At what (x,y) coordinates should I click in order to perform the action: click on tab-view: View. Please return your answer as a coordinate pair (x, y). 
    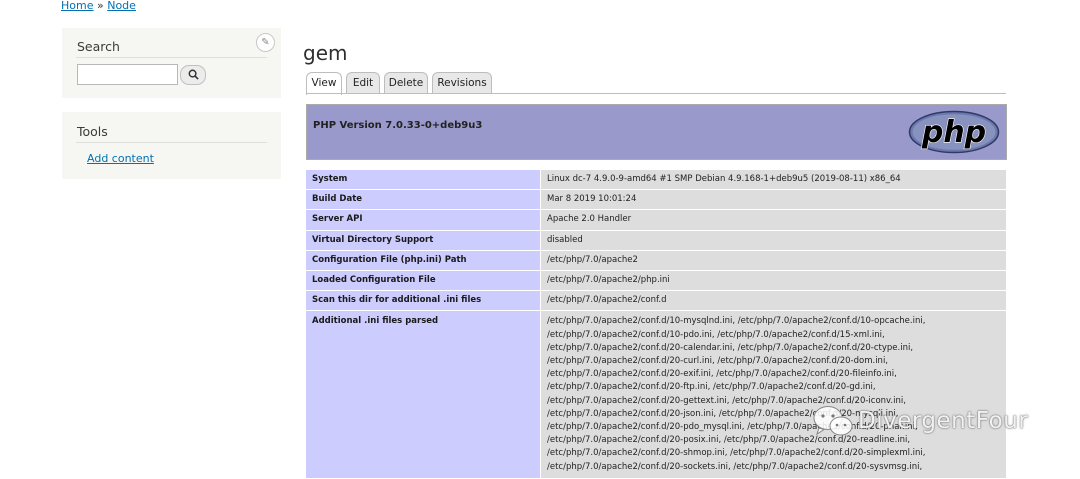
    Looking at the image, I should click on (324, 83).